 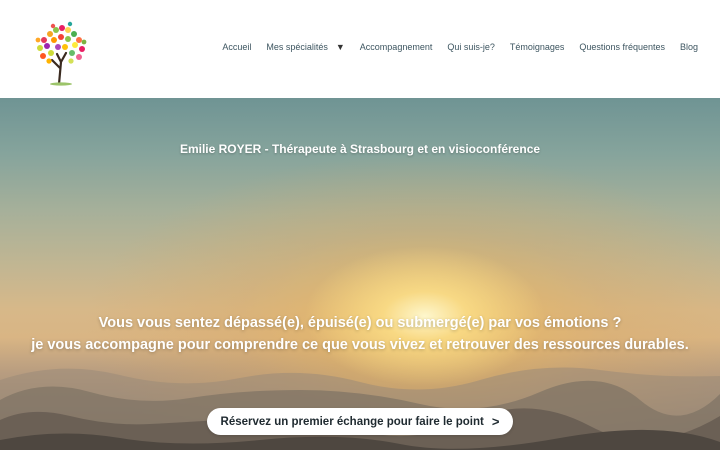 I want to click on nav-temoignages: Témoignages, so click(x=537, y=47).